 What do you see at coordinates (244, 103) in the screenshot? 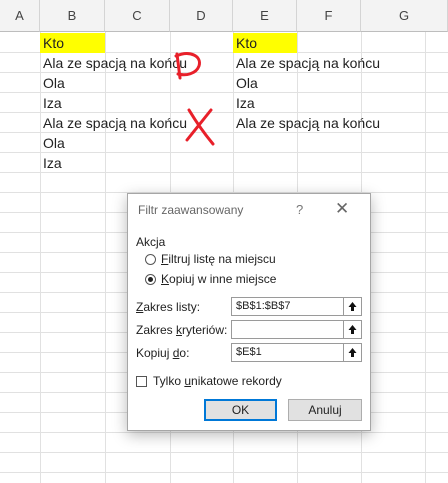
I see `cell-e4: Iza` at bounding box center [244, 103].